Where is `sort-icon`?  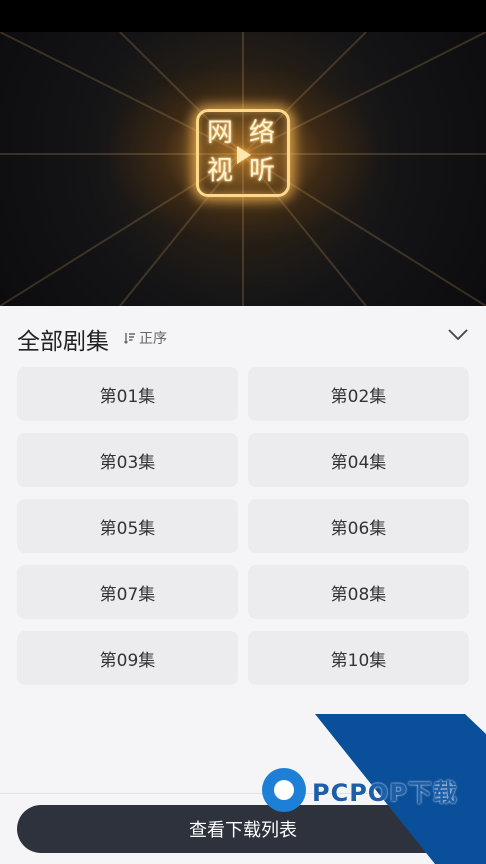 sort-icon is located at coordinates (129, 338).